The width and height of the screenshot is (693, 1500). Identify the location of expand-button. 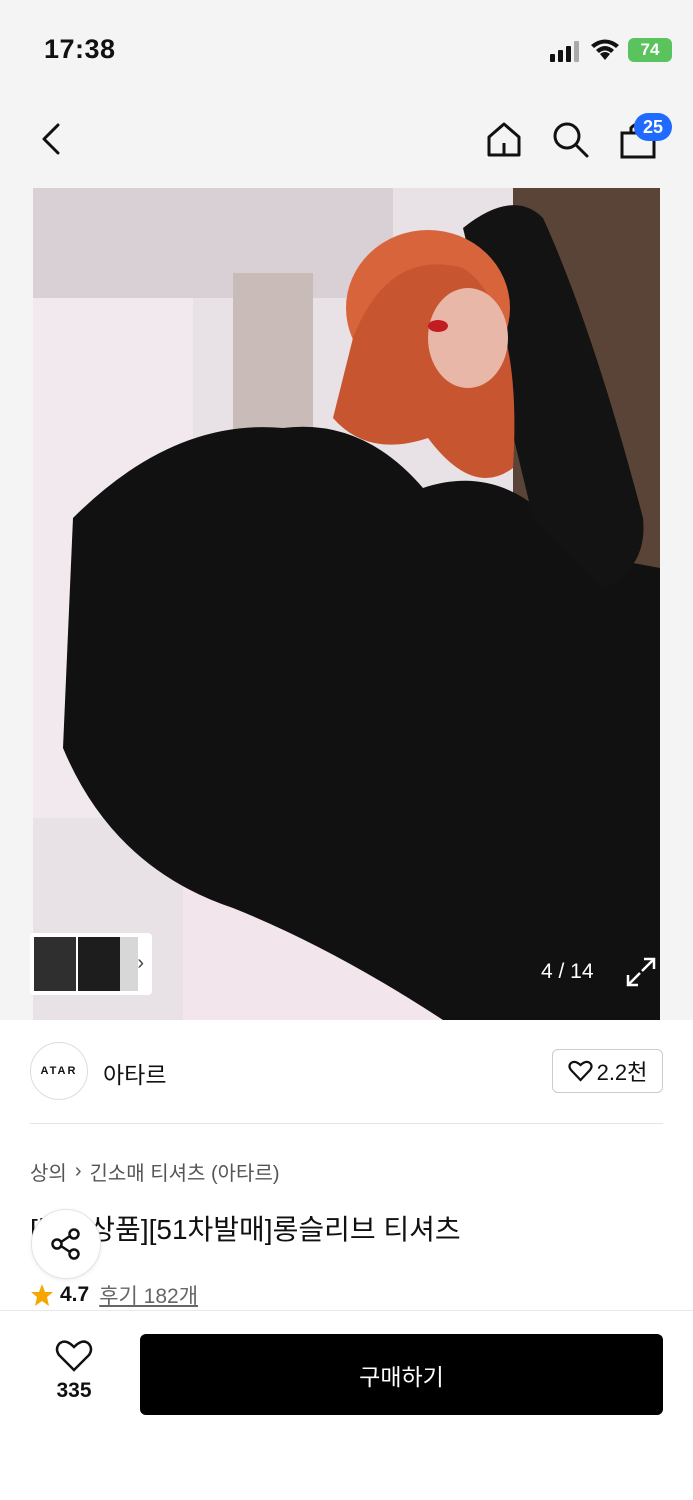
(641, 972).